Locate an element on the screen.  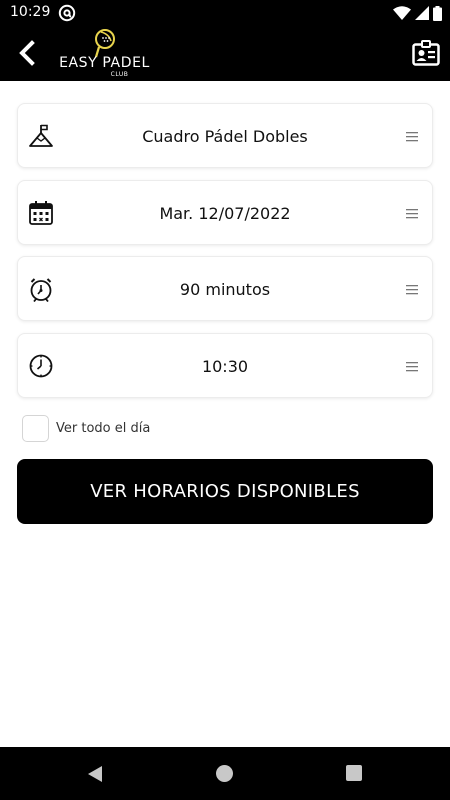
nav-recents-icon is located at coordinates (354, 773).